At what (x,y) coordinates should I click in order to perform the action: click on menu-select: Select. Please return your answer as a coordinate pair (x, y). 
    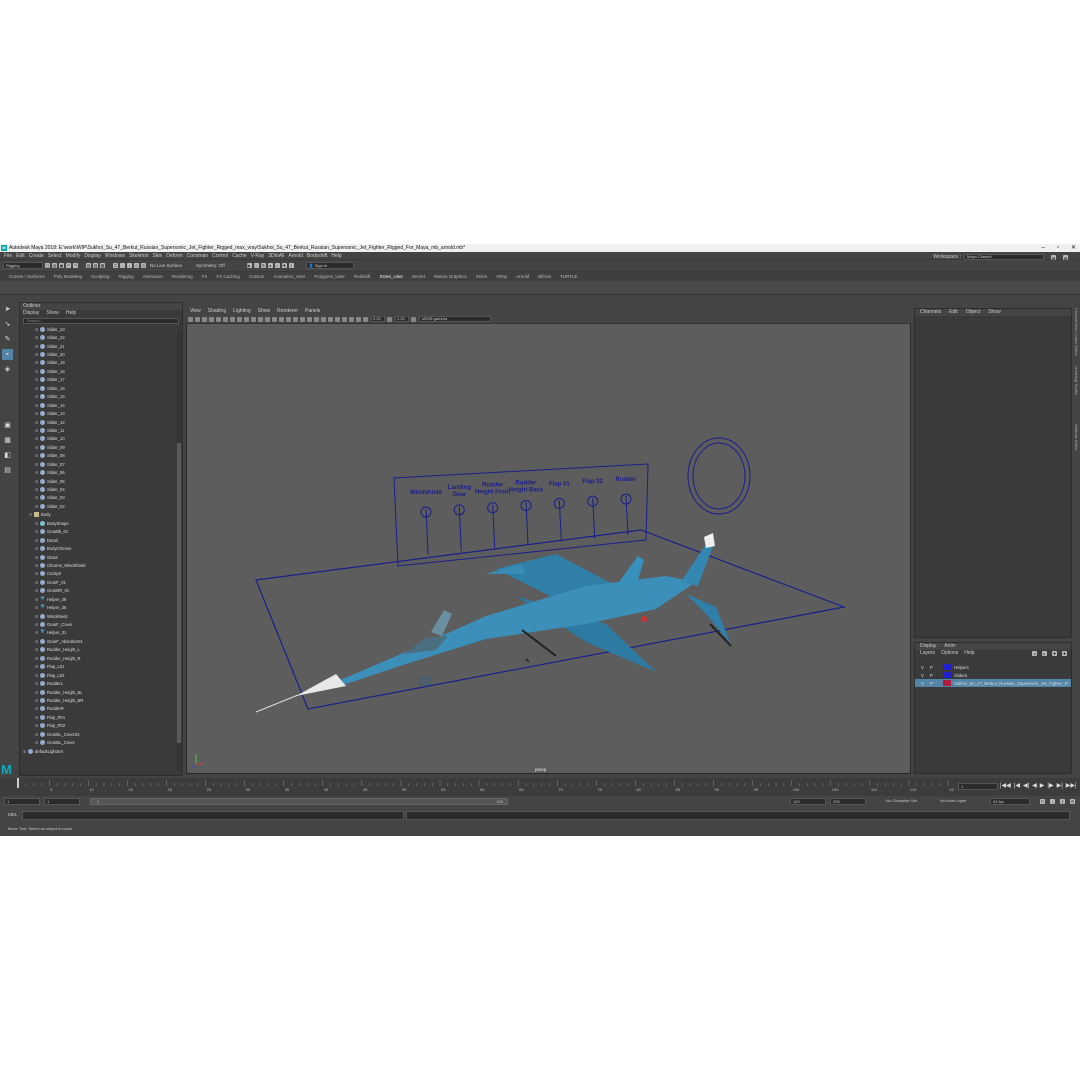
    Looking at the image, I should click on (55, 256).